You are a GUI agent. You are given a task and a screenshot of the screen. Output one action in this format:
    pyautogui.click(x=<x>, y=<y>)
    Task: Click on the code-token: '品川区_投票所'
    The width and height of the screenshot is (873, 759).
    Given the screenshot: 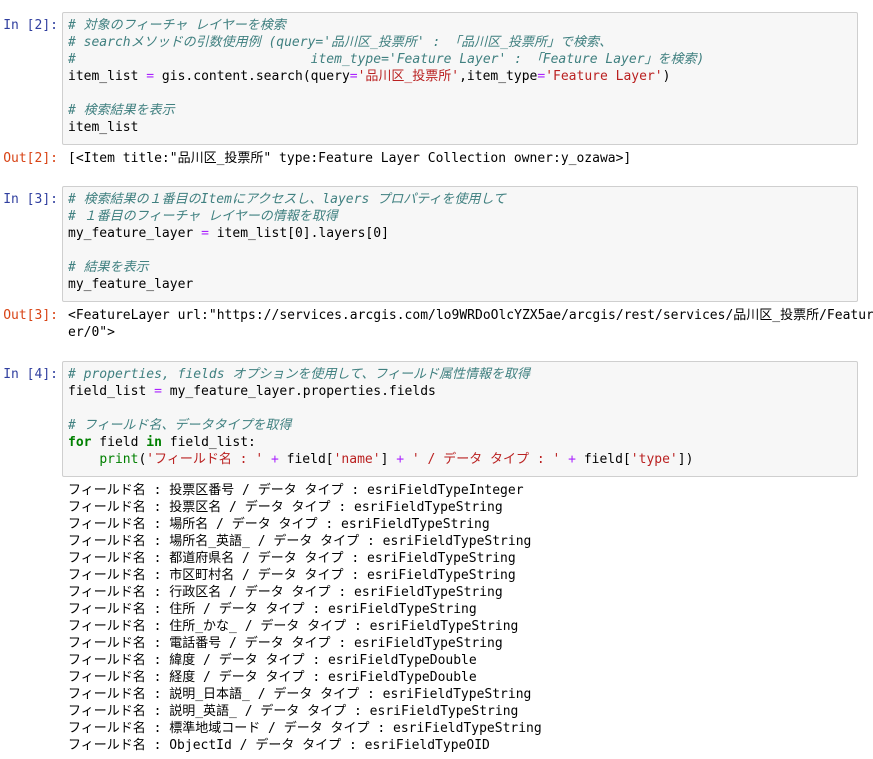 What is the action you would take?
    pyautogui.click(x=408, y=76)
    